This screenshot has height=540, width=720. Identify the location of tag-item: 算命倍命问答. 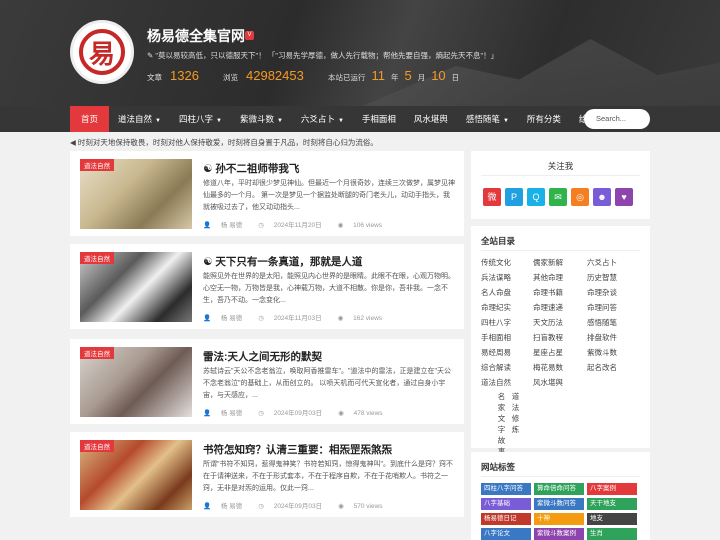
(559, 489).